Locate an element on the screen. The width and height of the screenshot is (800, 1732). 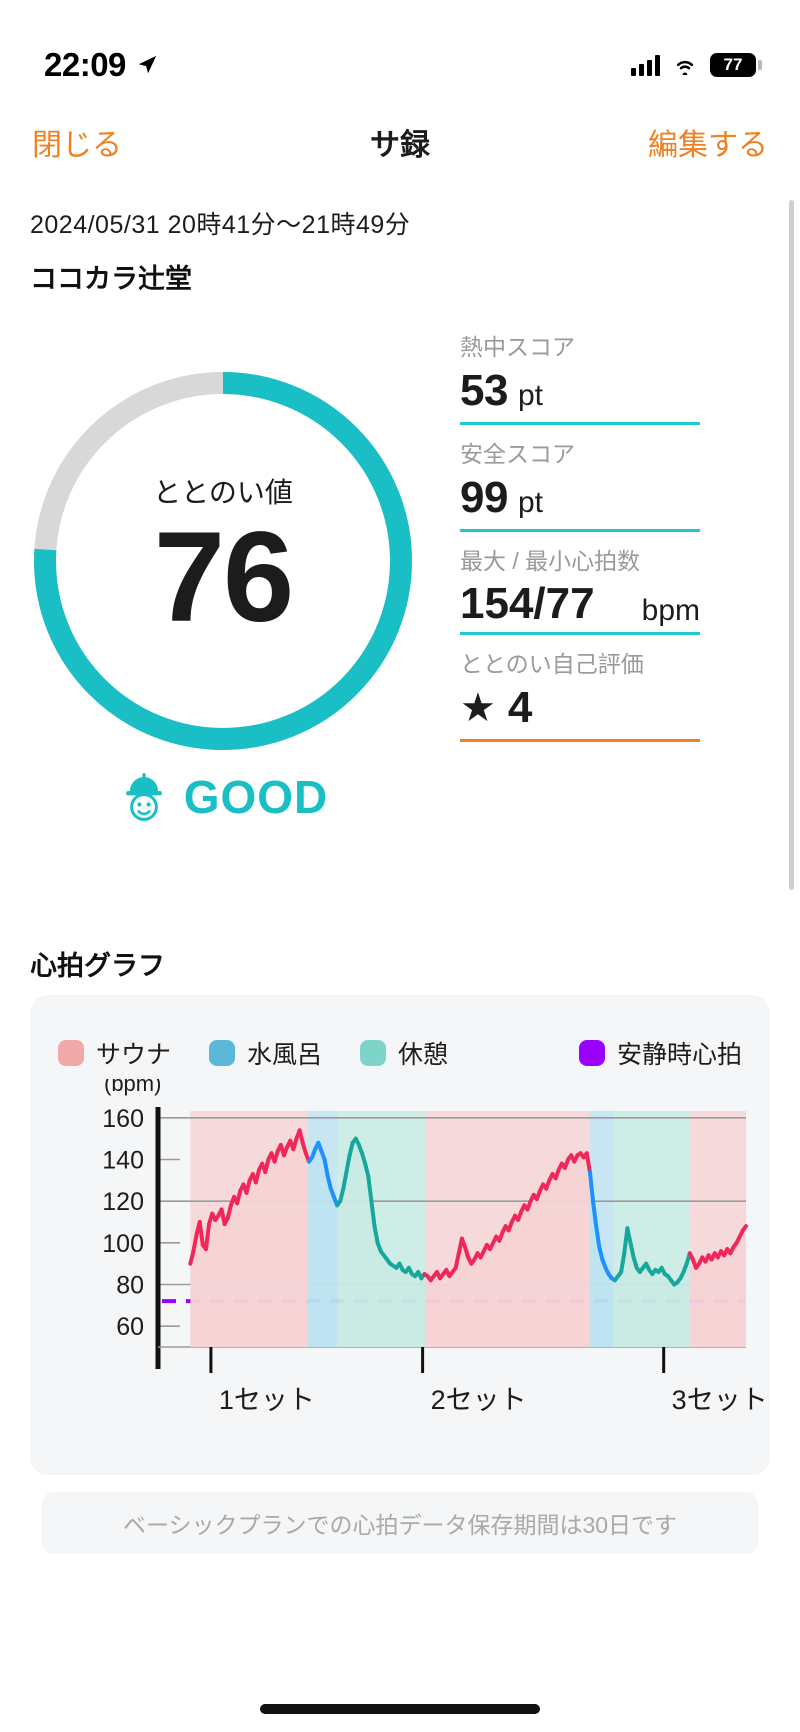
svg-text: 140 is located at coordinates (123, 1161).